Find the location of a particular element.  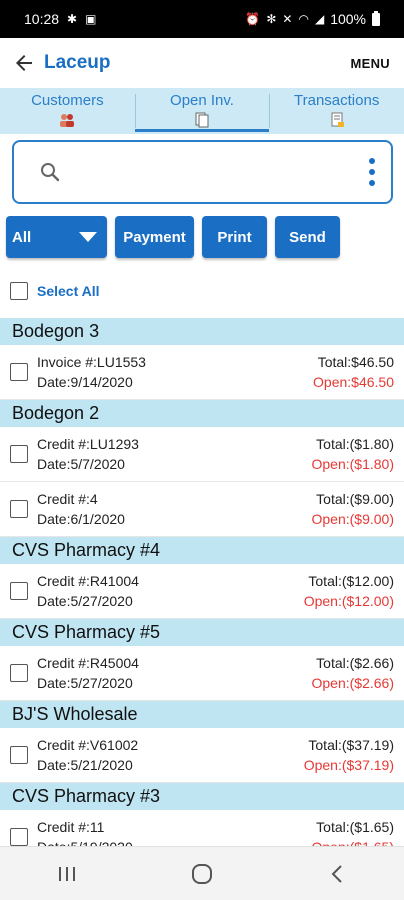

document-number: Credit #:4 is located at coordinates (67, 499).